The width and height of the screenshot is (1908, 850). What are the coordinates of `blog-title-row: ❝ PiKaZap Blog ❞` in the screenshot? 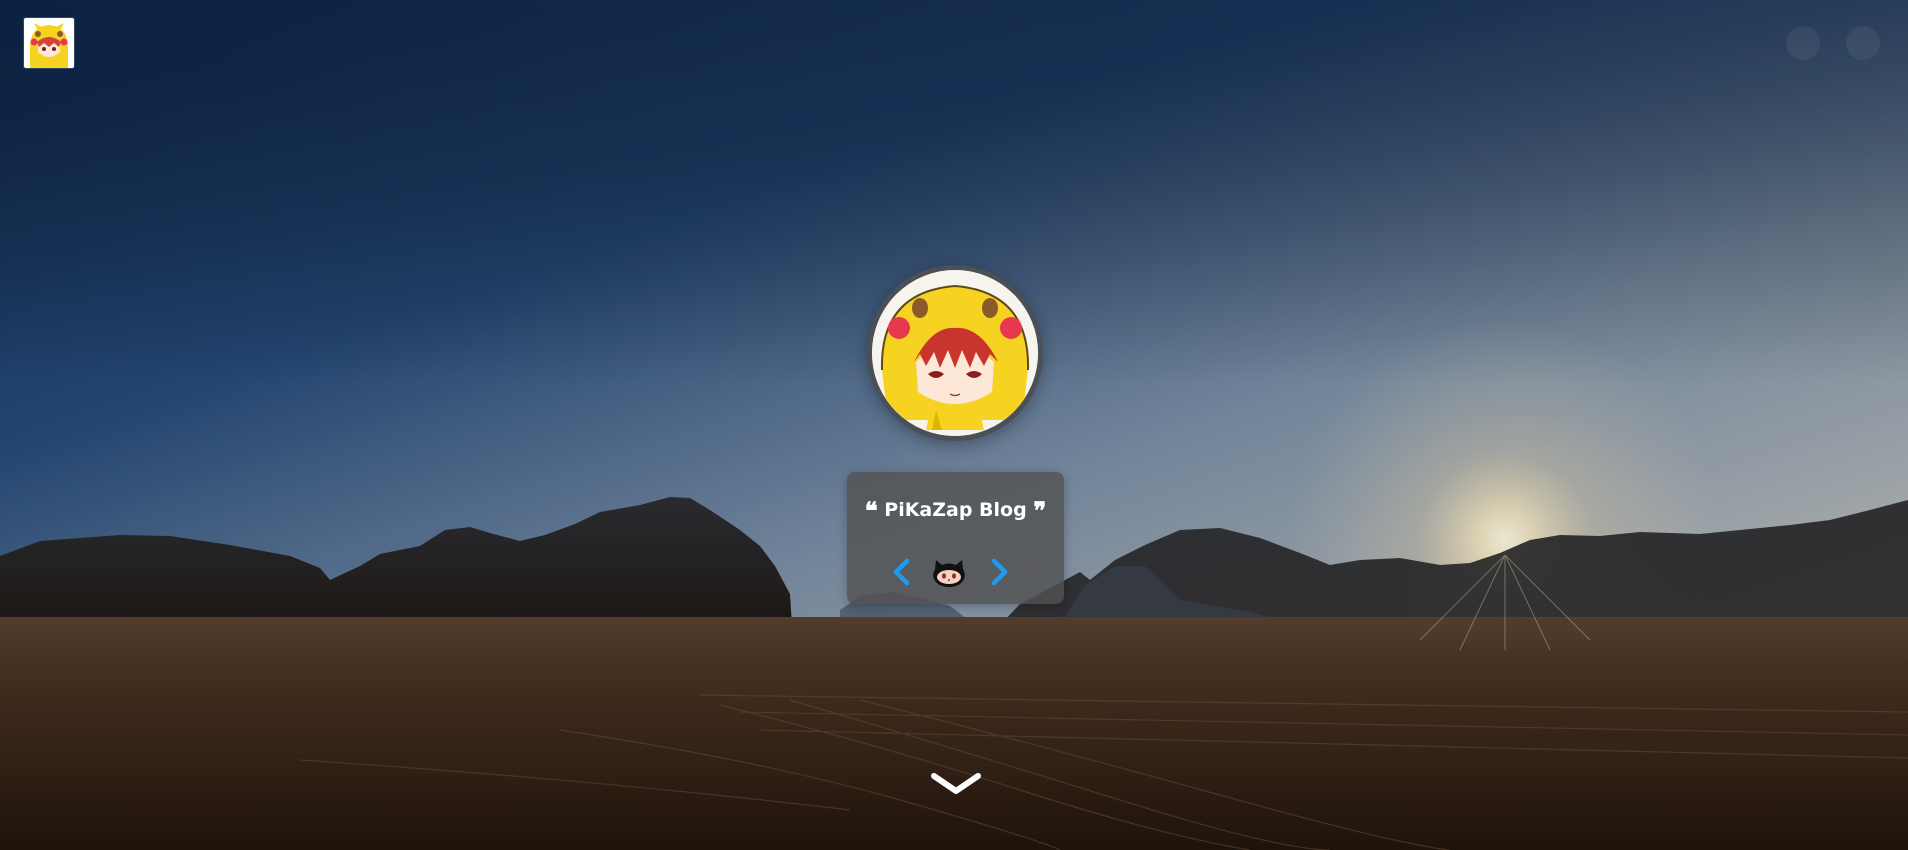 It's located at (955, 510).